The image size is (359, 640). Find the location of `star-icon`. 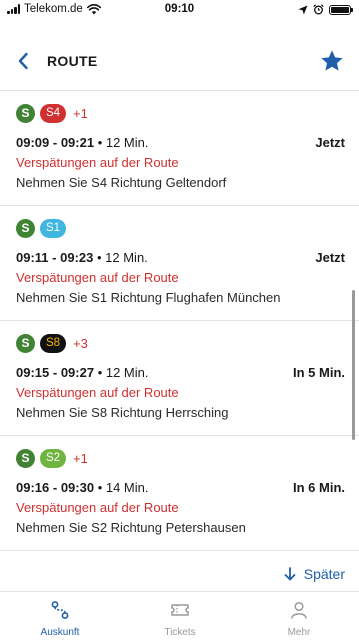

star-icon is located at coordinates (332, 60).